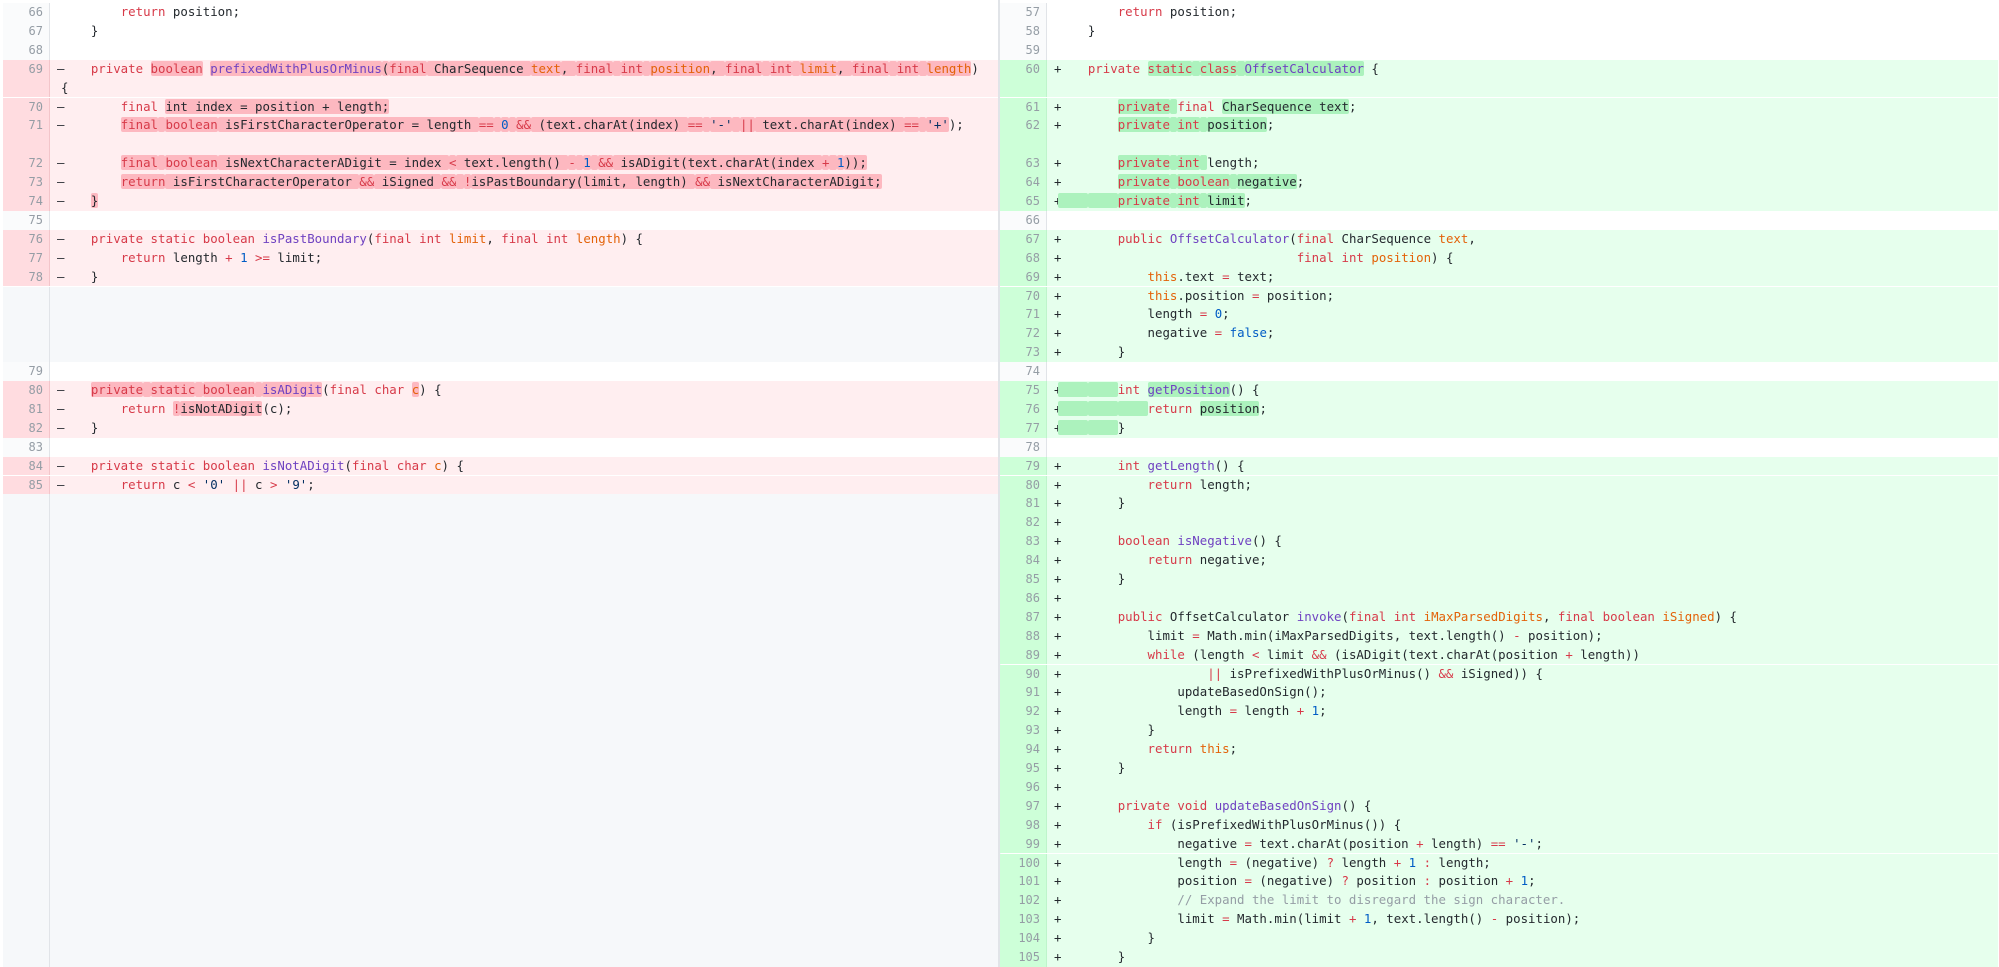 Image resolution: width=1999 pixels, height=967 pixels. Describe the element at coordinates (1499, 957) in the screenshot. I see `diff-line: 105 + }` at that location.